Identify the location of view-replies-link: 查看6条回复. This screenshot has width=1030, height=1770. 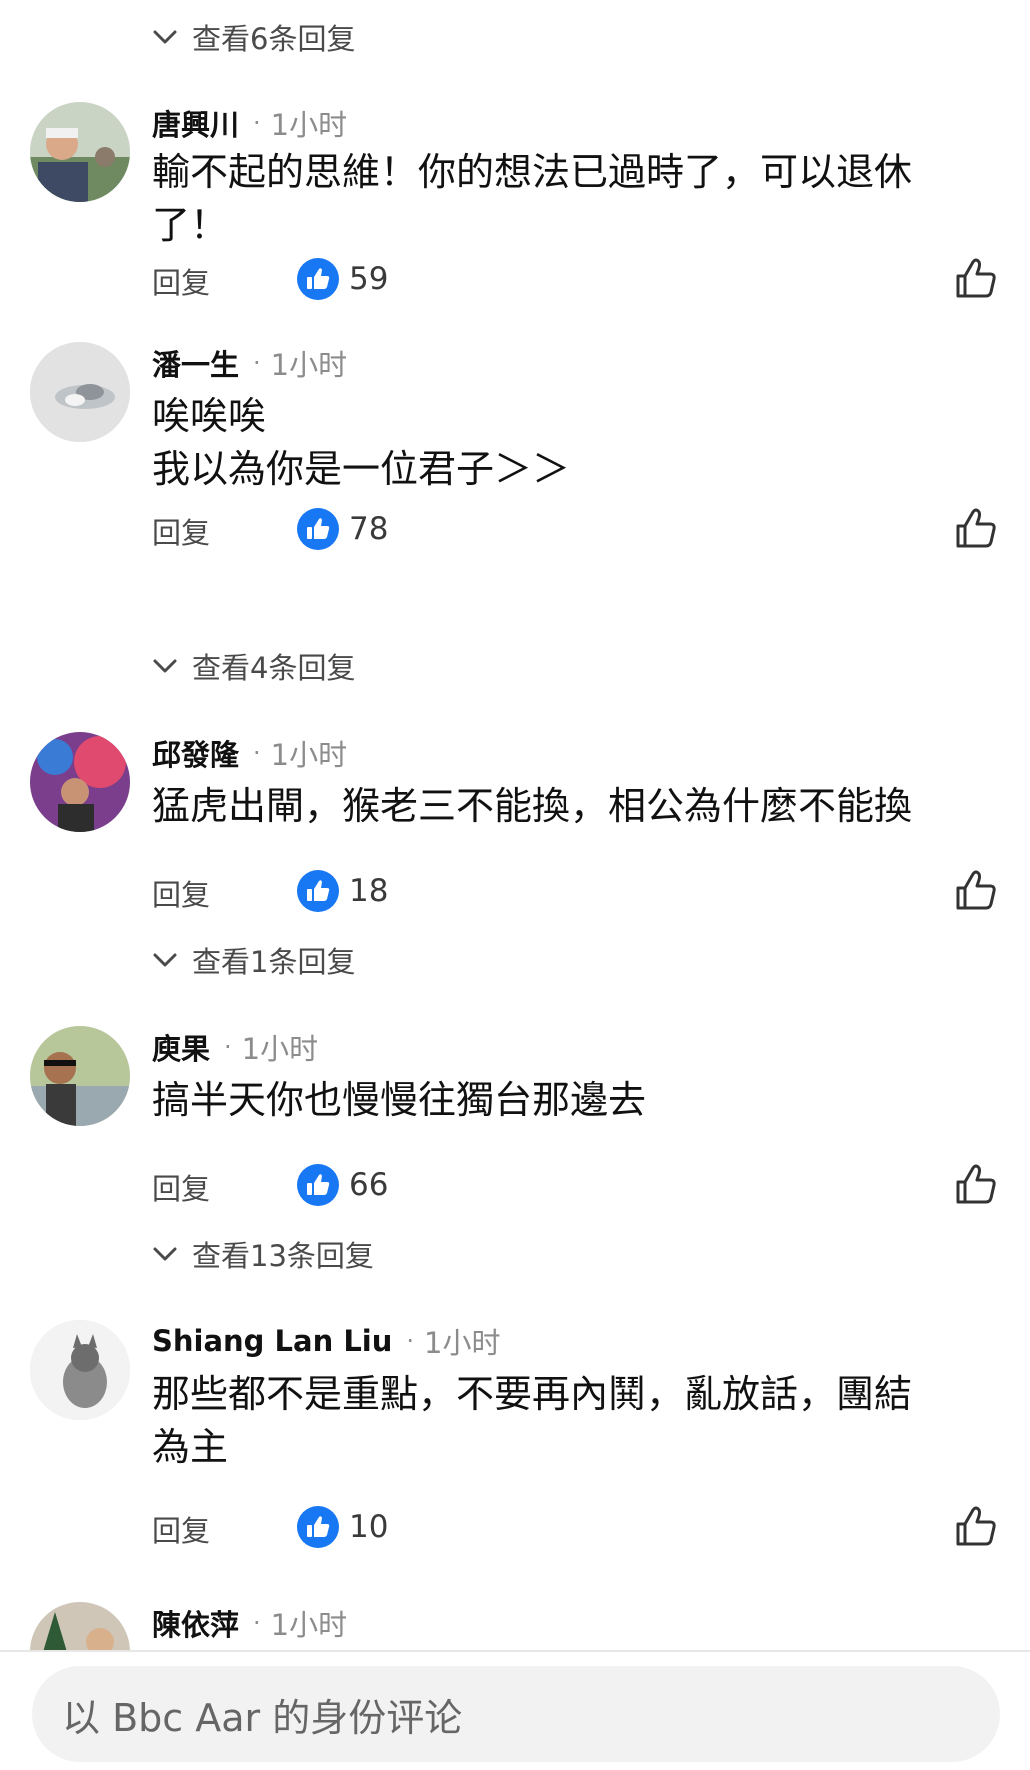
(253, 37).